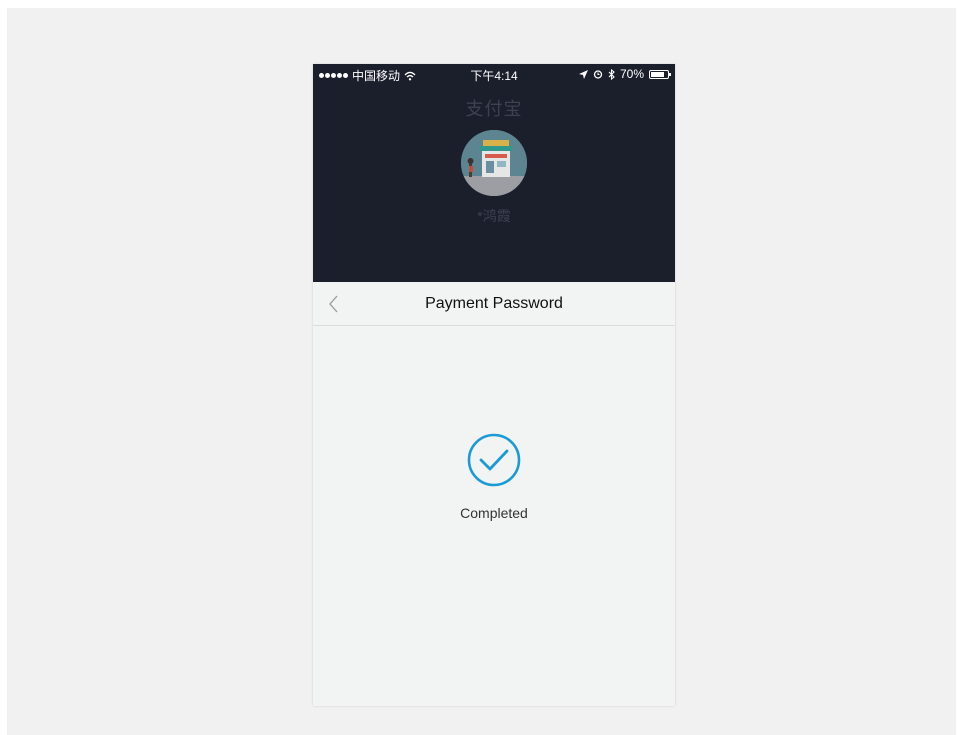 The image size is (957, 735). What do you see at coordinates (611, 74) in the screenshot?
I see `bluetooth-icon` at bounding box center [611, 74].